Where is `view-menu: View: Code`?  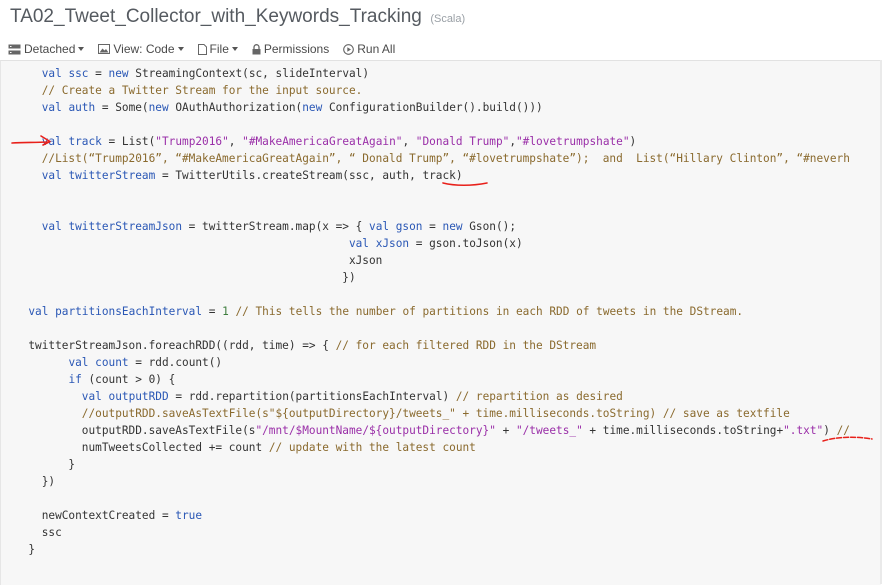 view-menu: View: Code is located at coordinates (141, 49).